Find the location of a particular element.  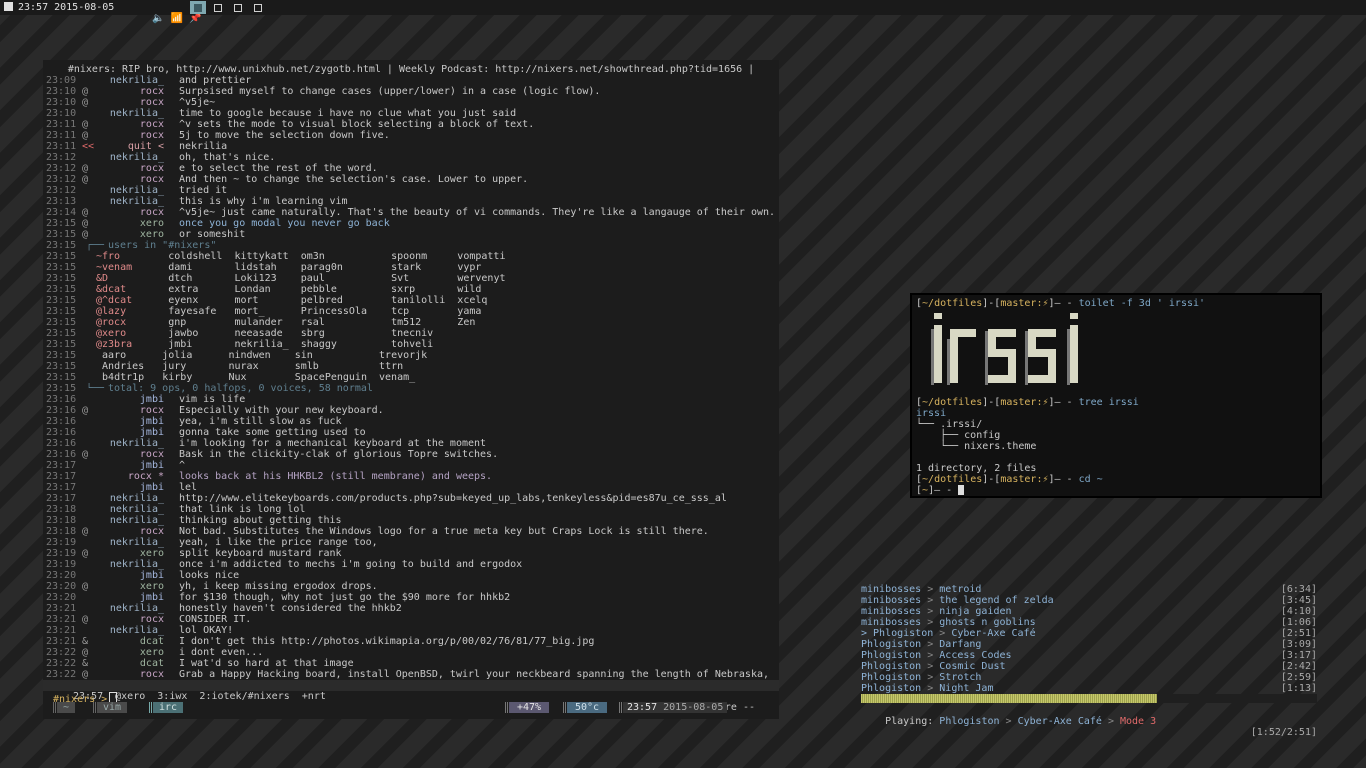

chat-line: 23:12 nekrilia_ oh, that's nice. is located at coordinates (412, 157).